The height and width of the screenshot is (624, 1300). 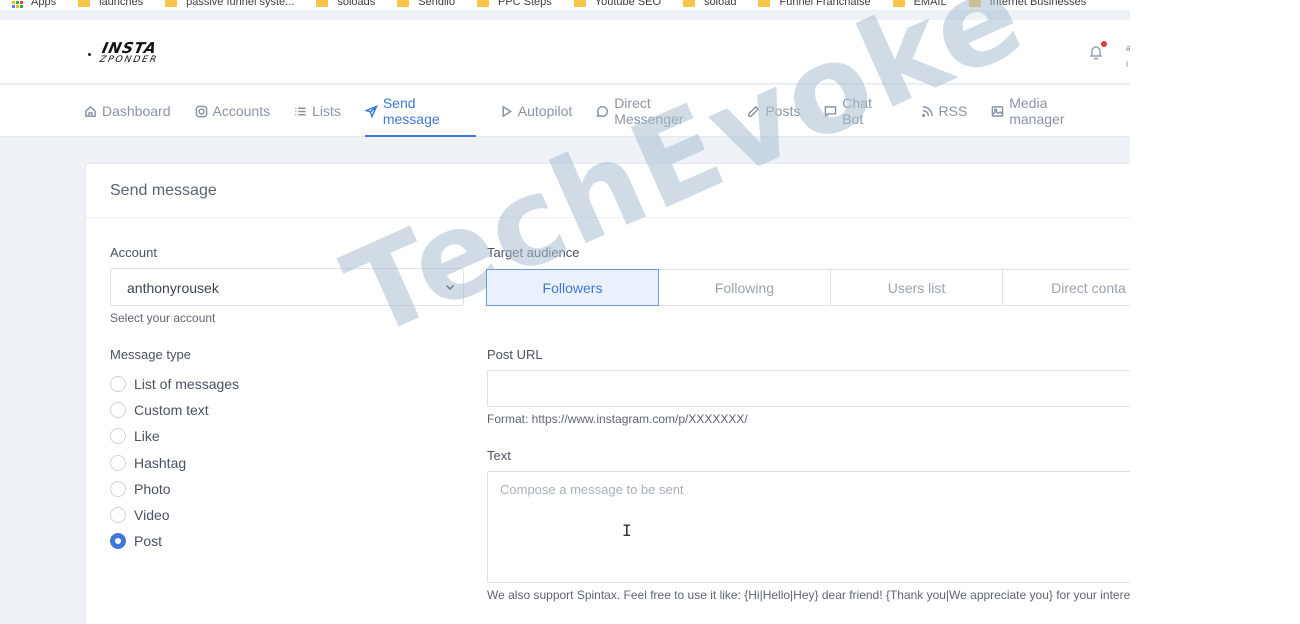 What do you see at coordinates (450, 287) in the screenshot?
I see `chevron-down-icon` at bounding box center [450, 287].